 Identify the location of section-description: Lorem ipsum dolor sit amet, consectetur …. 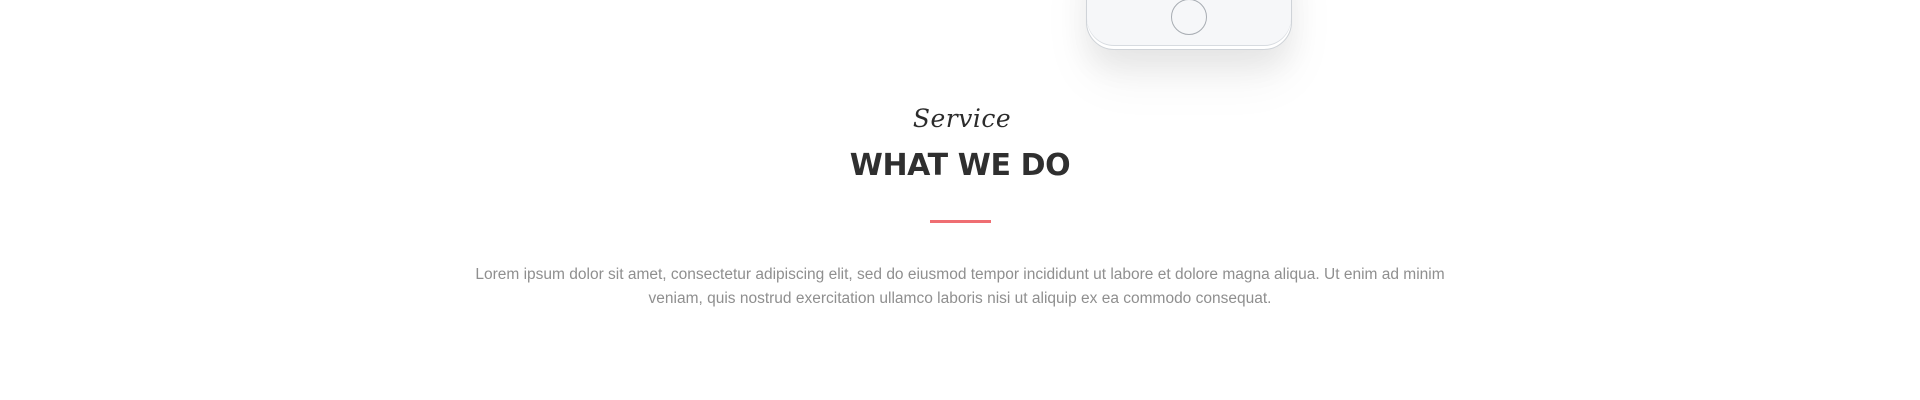
(960, 286).